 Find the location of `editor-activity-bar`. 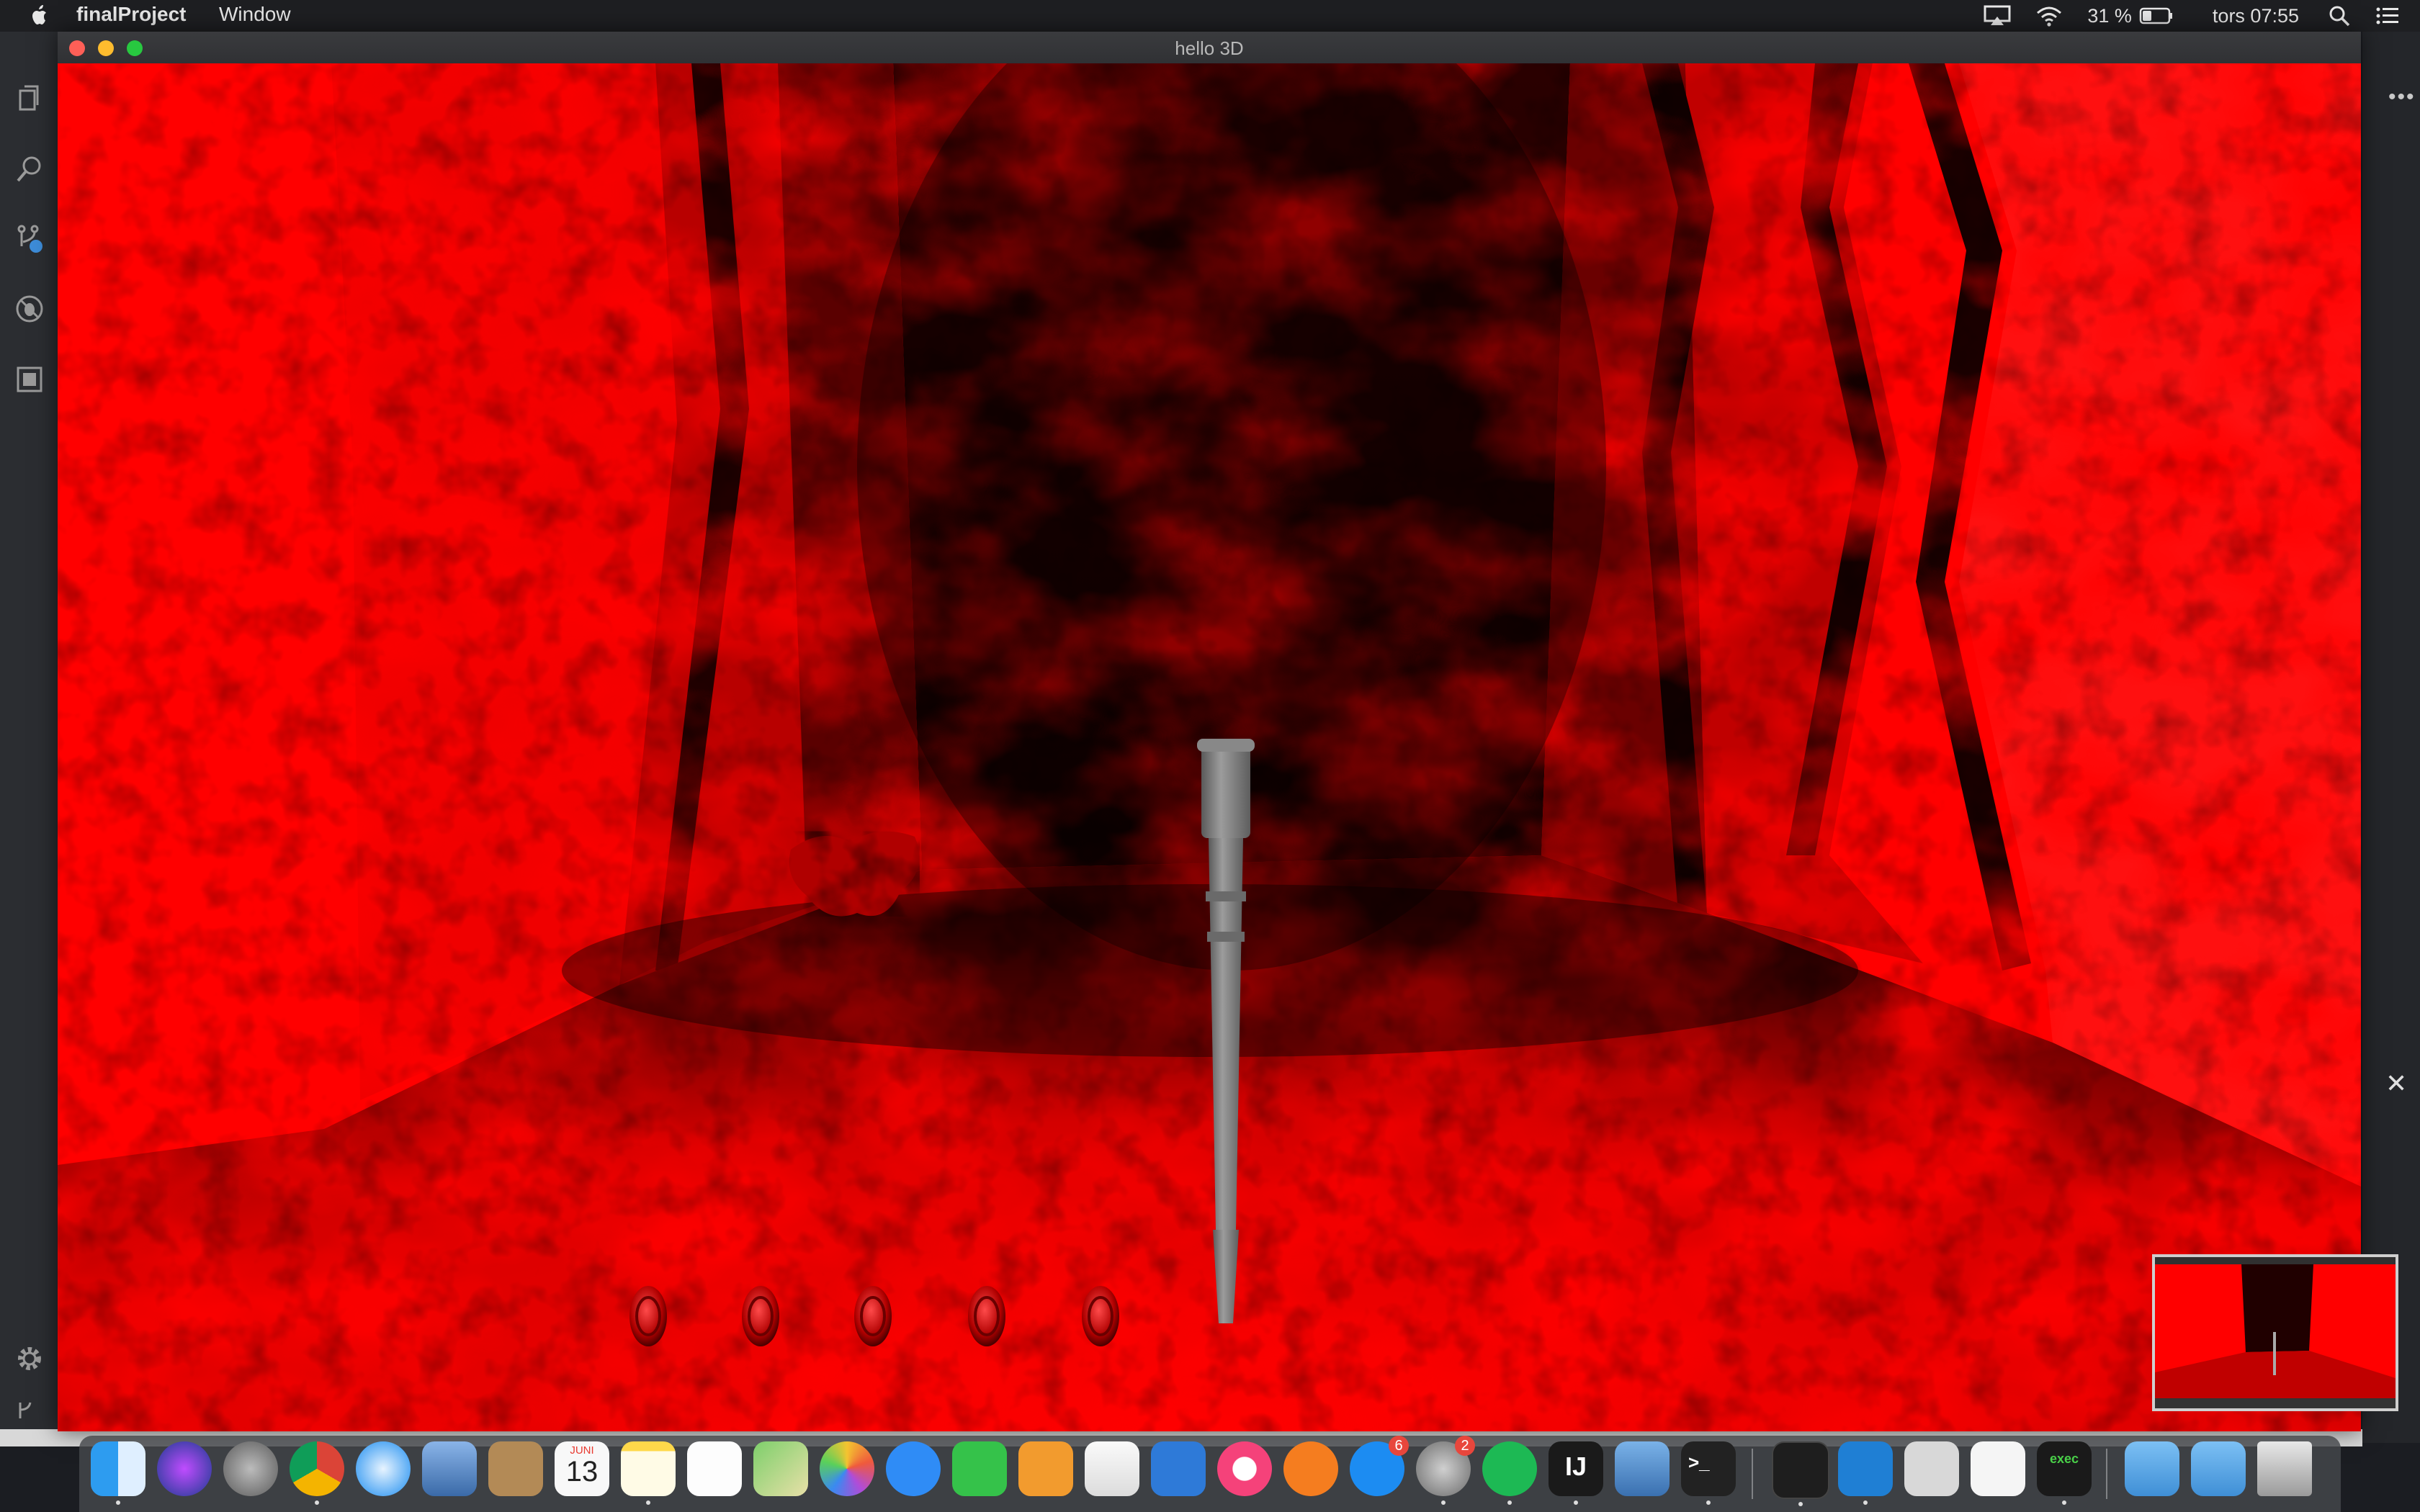

editor-activity-bar is located at coordinates (29, 737).